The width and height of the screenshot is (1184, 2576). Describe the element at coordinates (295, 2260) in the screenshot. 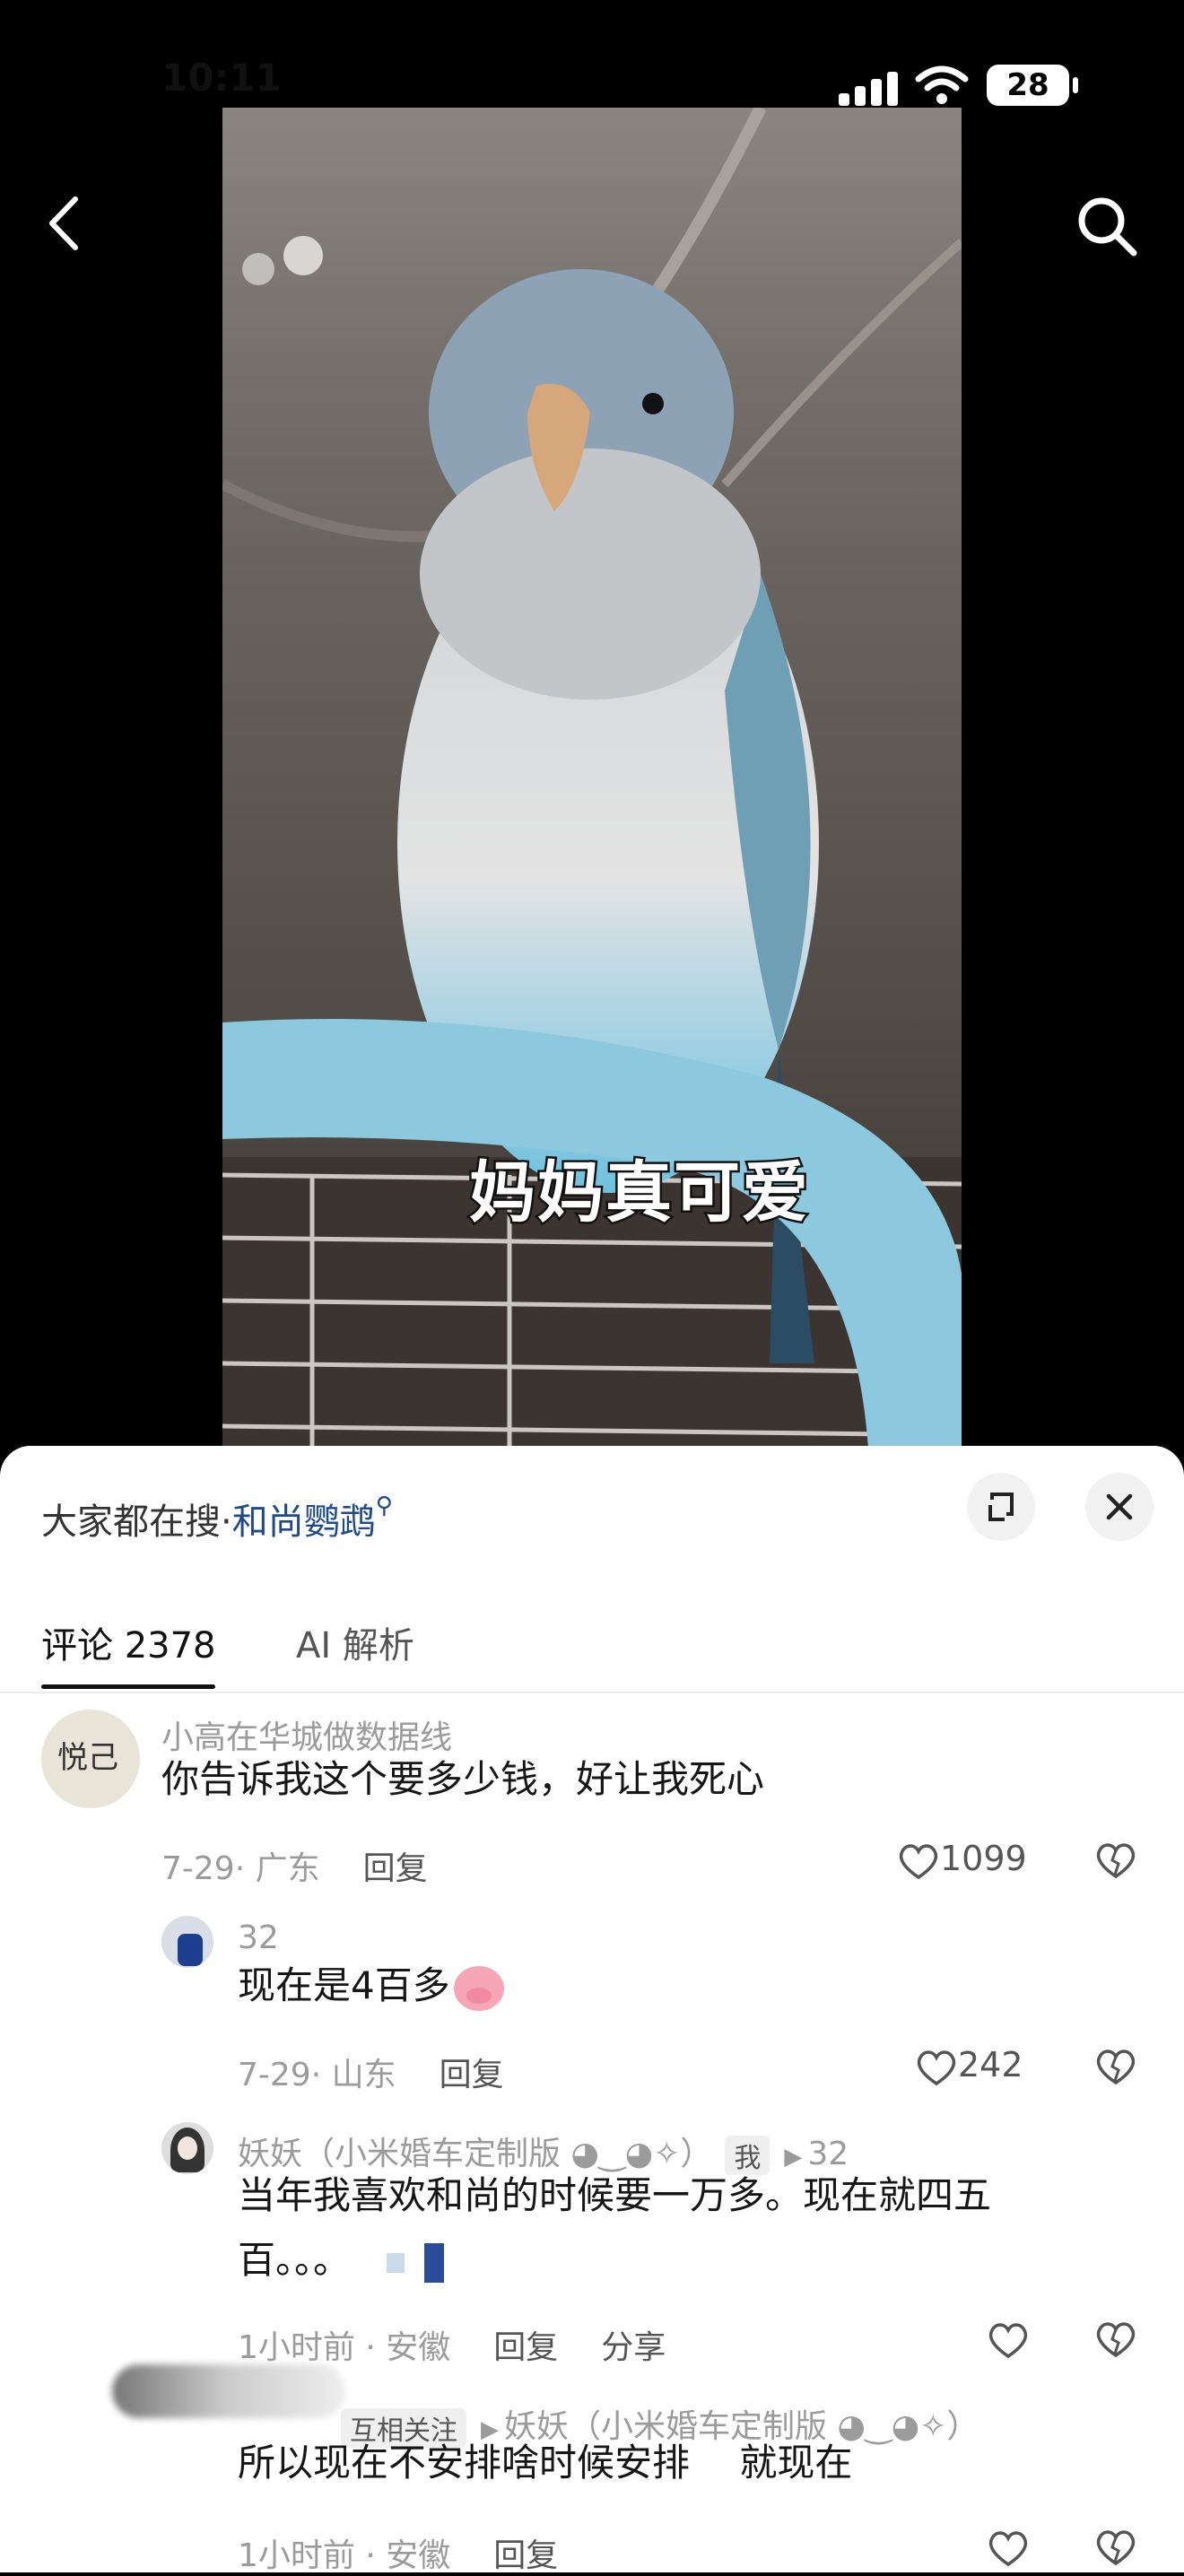

I see `comment-text-line-content: 百。。。` at that location.